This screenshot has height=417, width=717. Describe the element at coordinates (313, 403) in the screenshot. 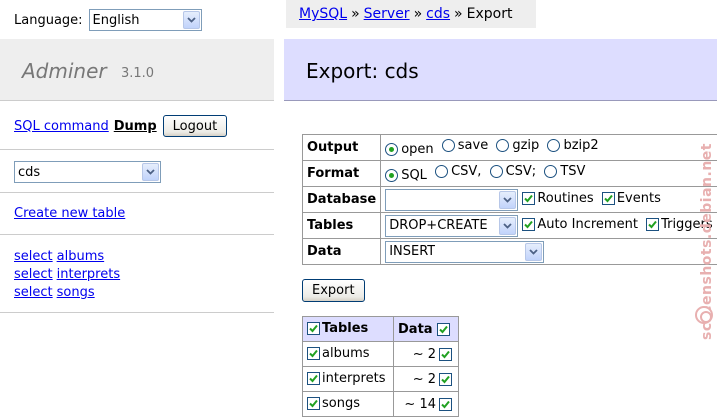

I see `table-songs-checkbox` at that location.